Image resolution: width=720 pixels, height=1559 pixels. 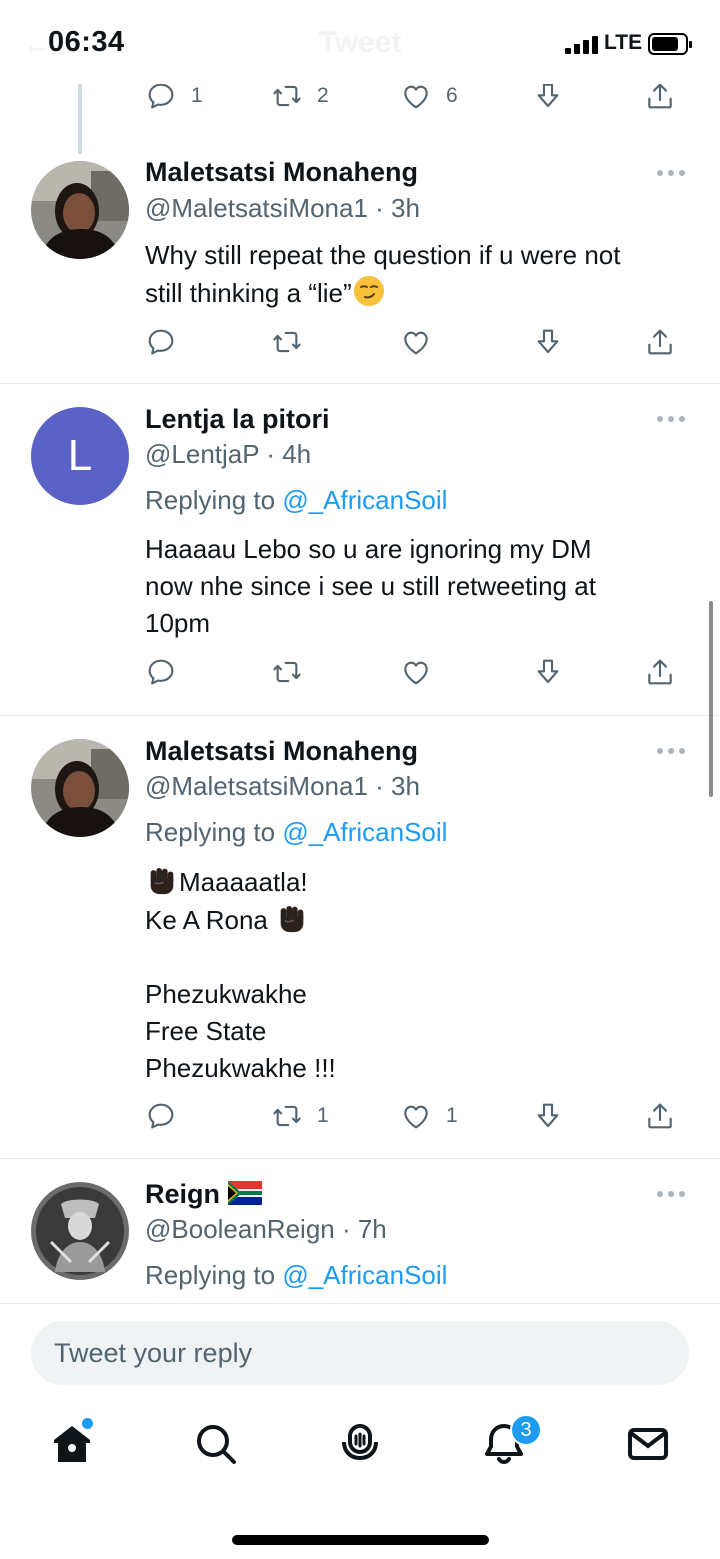 What do you see at coordinates (87, 1423) in the screenshot?
I see `home-unread-dot` at bounding box center [87, 1423].